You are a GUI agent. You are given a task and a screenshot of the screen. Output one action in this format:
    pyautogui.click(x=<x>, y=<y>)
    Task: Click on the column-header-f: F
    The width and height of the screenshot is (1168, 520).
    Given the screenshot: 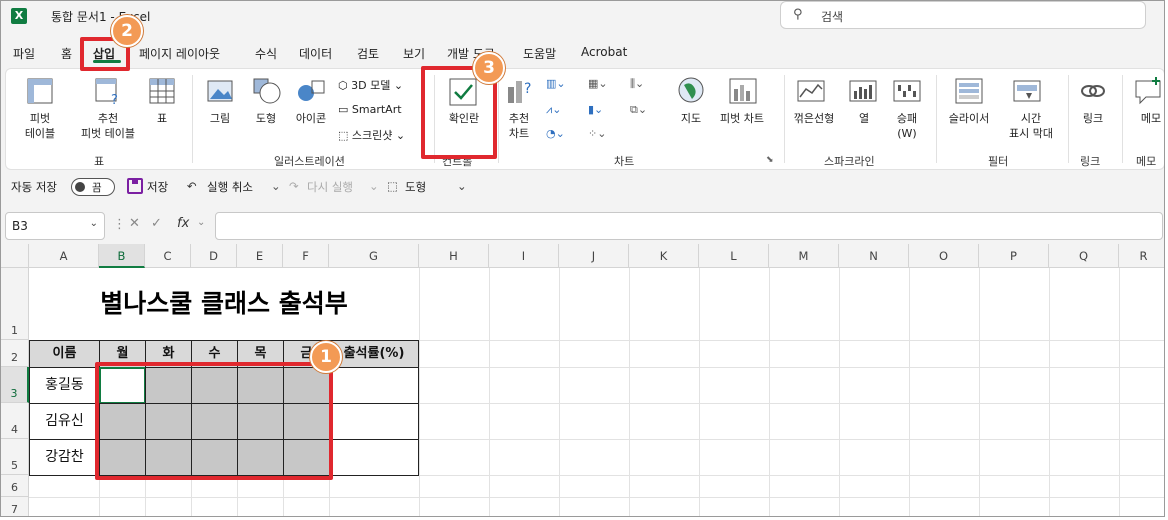 What is the action you would take?
    pyautogui.click(x=306, y=256)
    